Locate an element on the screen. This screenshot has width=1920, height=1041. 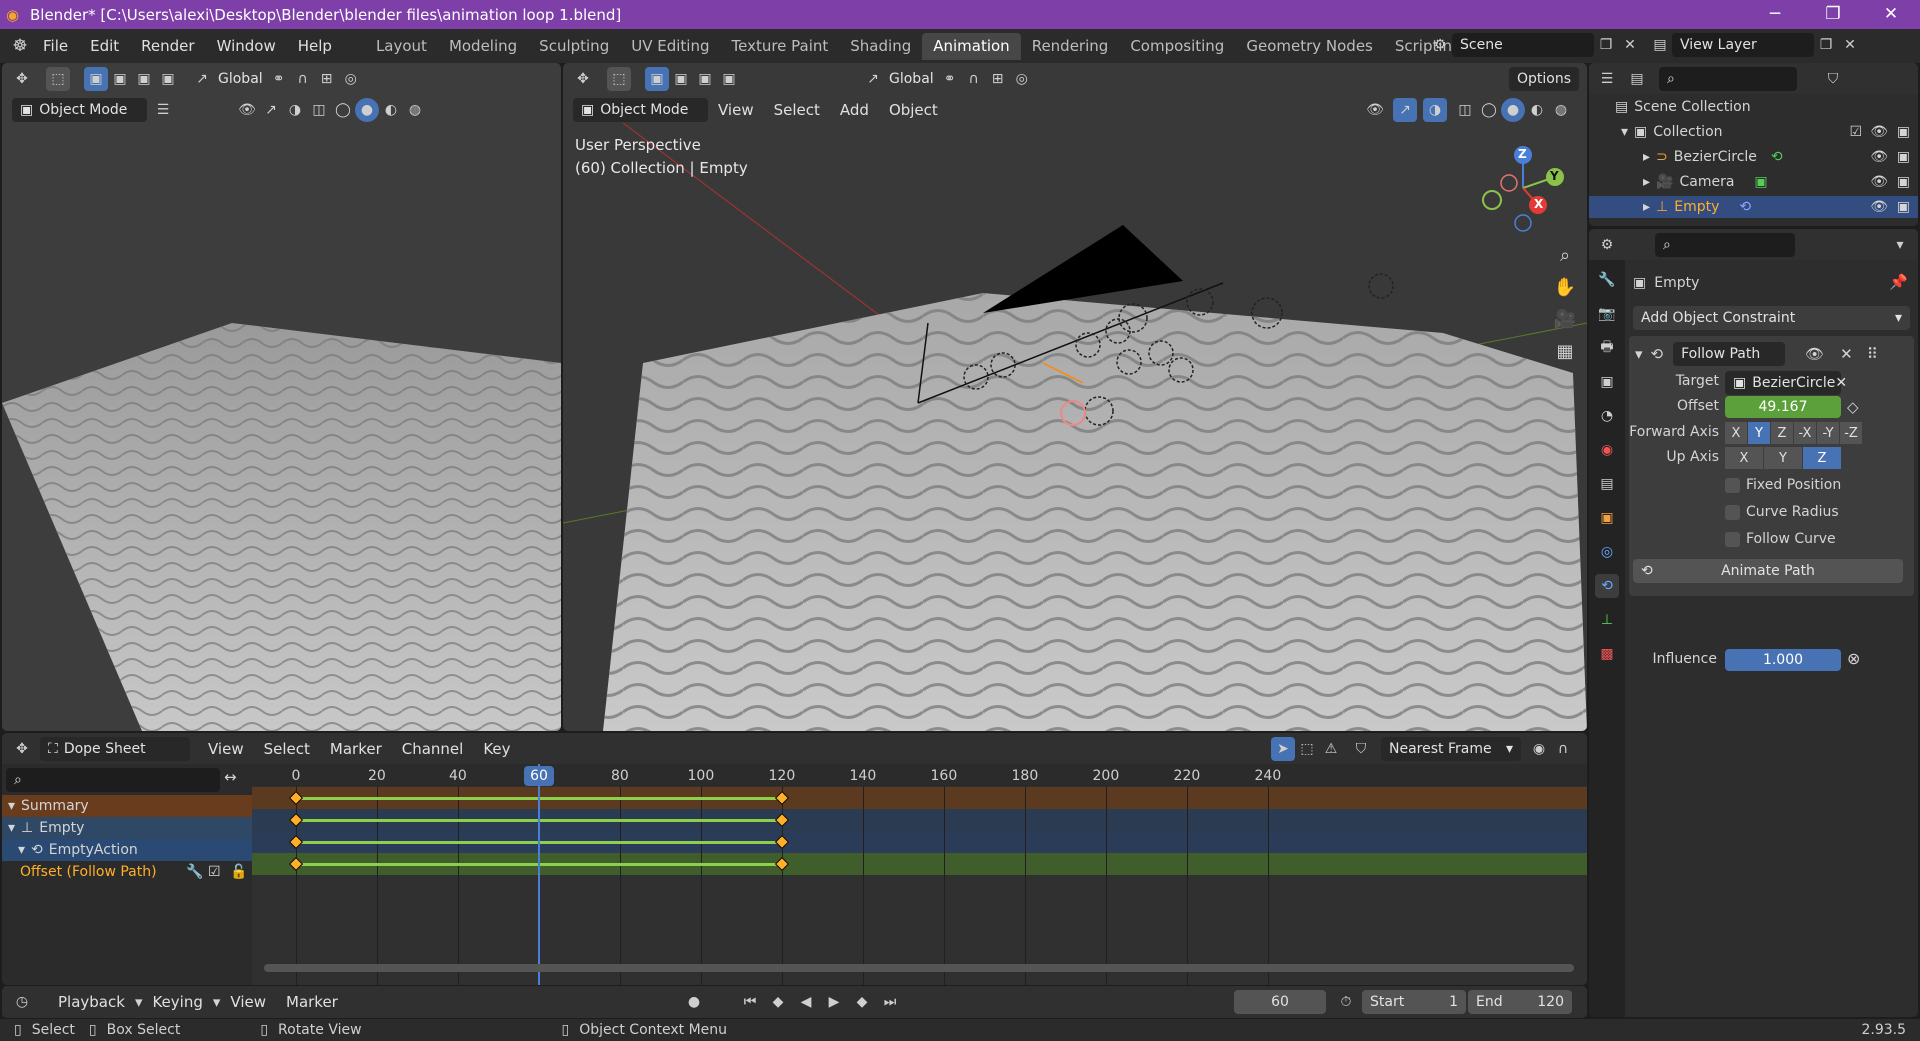
swap-icon: ↔ is located at coordinates (230, 777).